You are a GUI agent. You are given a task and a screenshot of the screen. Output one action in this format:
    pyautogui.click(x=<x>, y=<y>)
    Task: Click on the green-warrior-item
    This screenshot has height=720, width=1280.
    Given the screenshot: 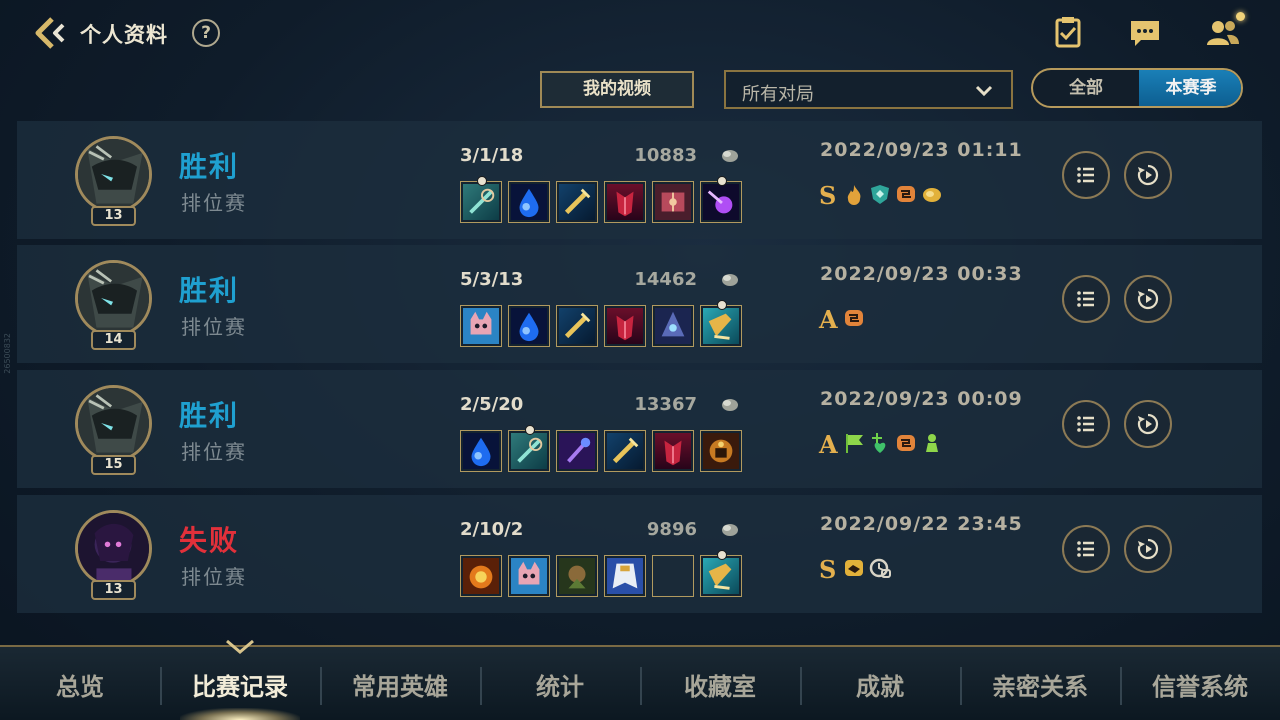 What is the action you would take?
    pyautogui.click(x=577, y=576)
    